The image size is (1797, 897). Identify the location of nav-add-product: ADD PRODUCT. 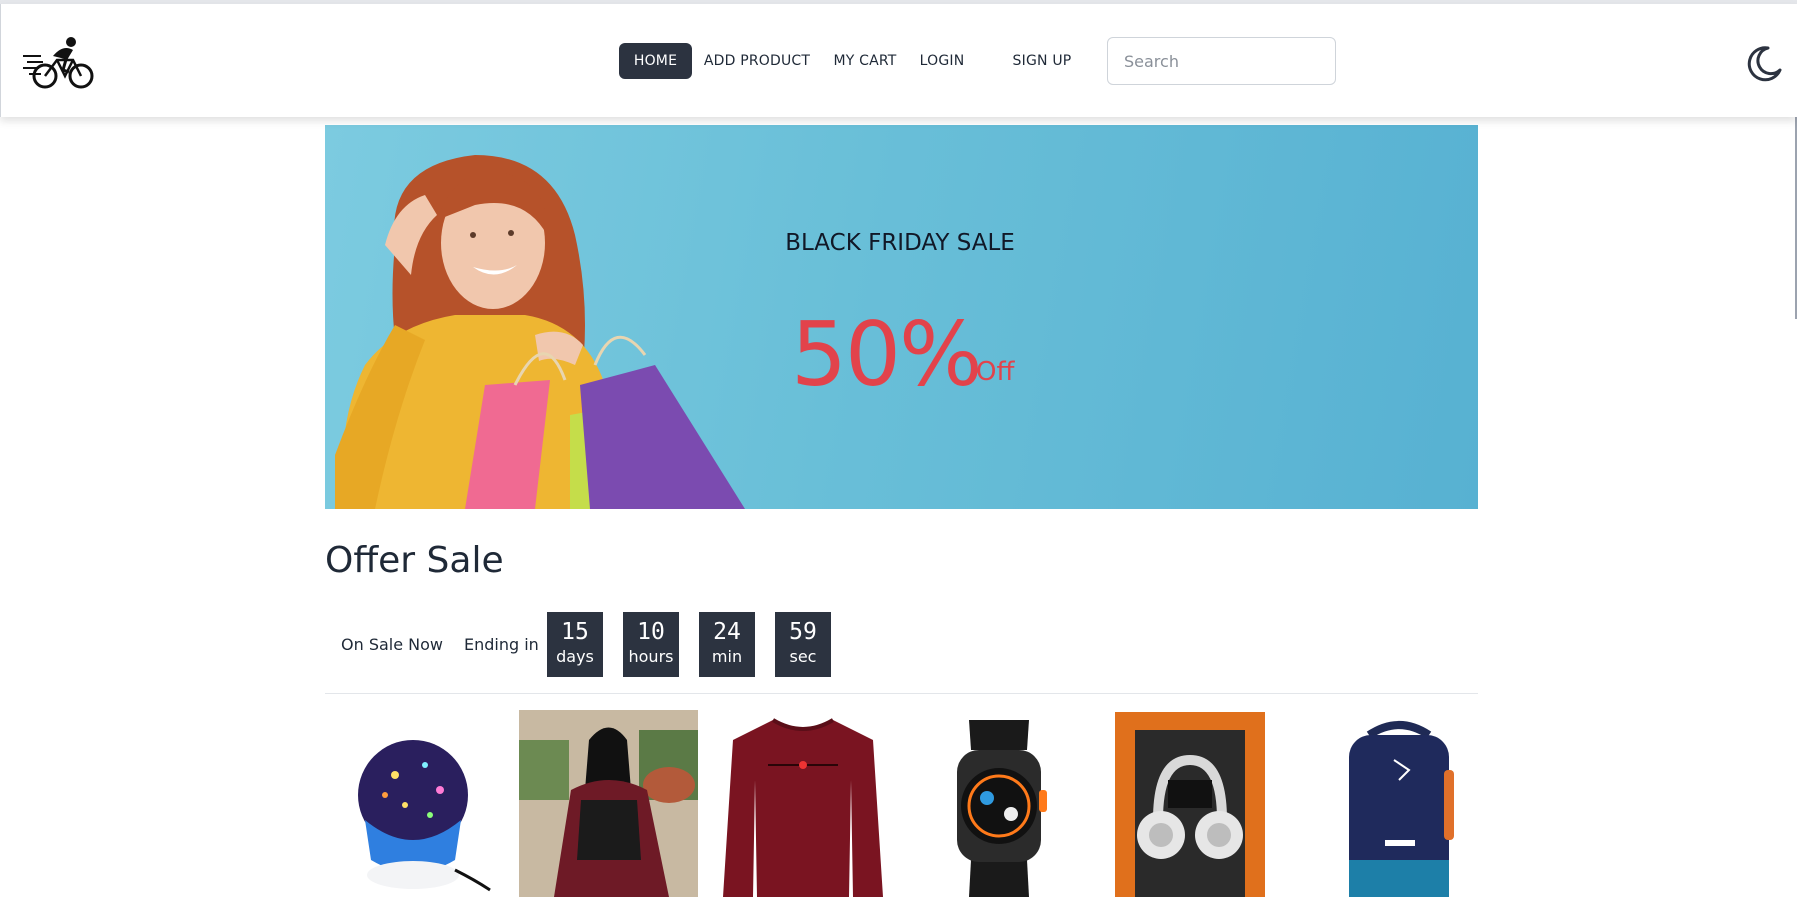
(757, 61).